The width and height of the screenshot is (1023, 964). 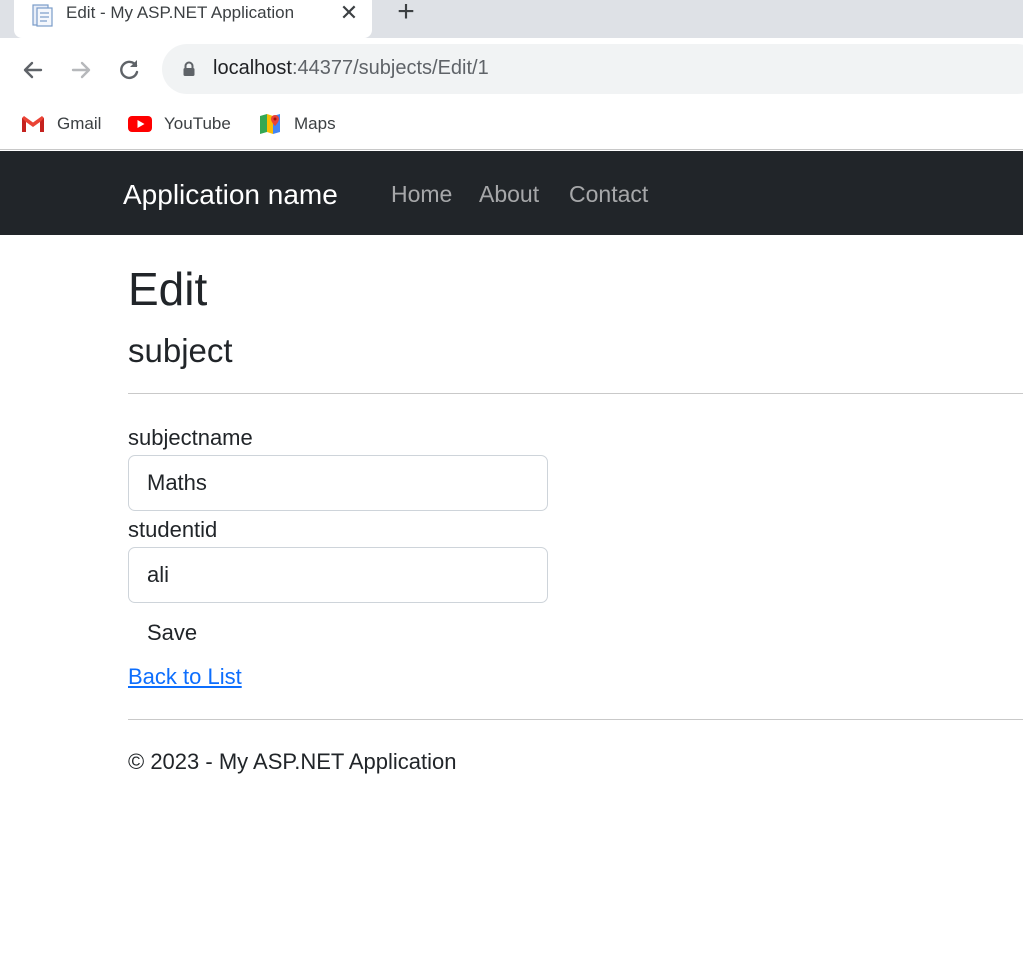 What do you see at coordinates (33, 124) in the screenshot?
I see `gmail-icon` at bounding box center [33, 124].